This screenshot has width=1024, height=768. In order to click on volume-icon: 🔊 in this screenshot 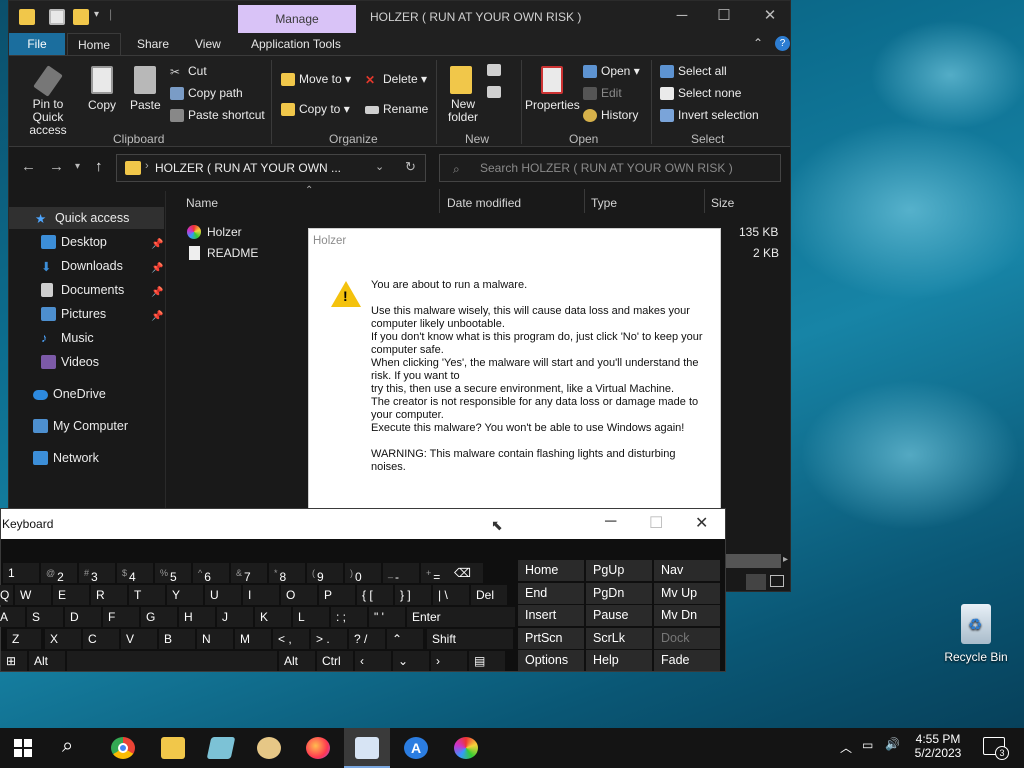, I will do `click(892, 744)`.